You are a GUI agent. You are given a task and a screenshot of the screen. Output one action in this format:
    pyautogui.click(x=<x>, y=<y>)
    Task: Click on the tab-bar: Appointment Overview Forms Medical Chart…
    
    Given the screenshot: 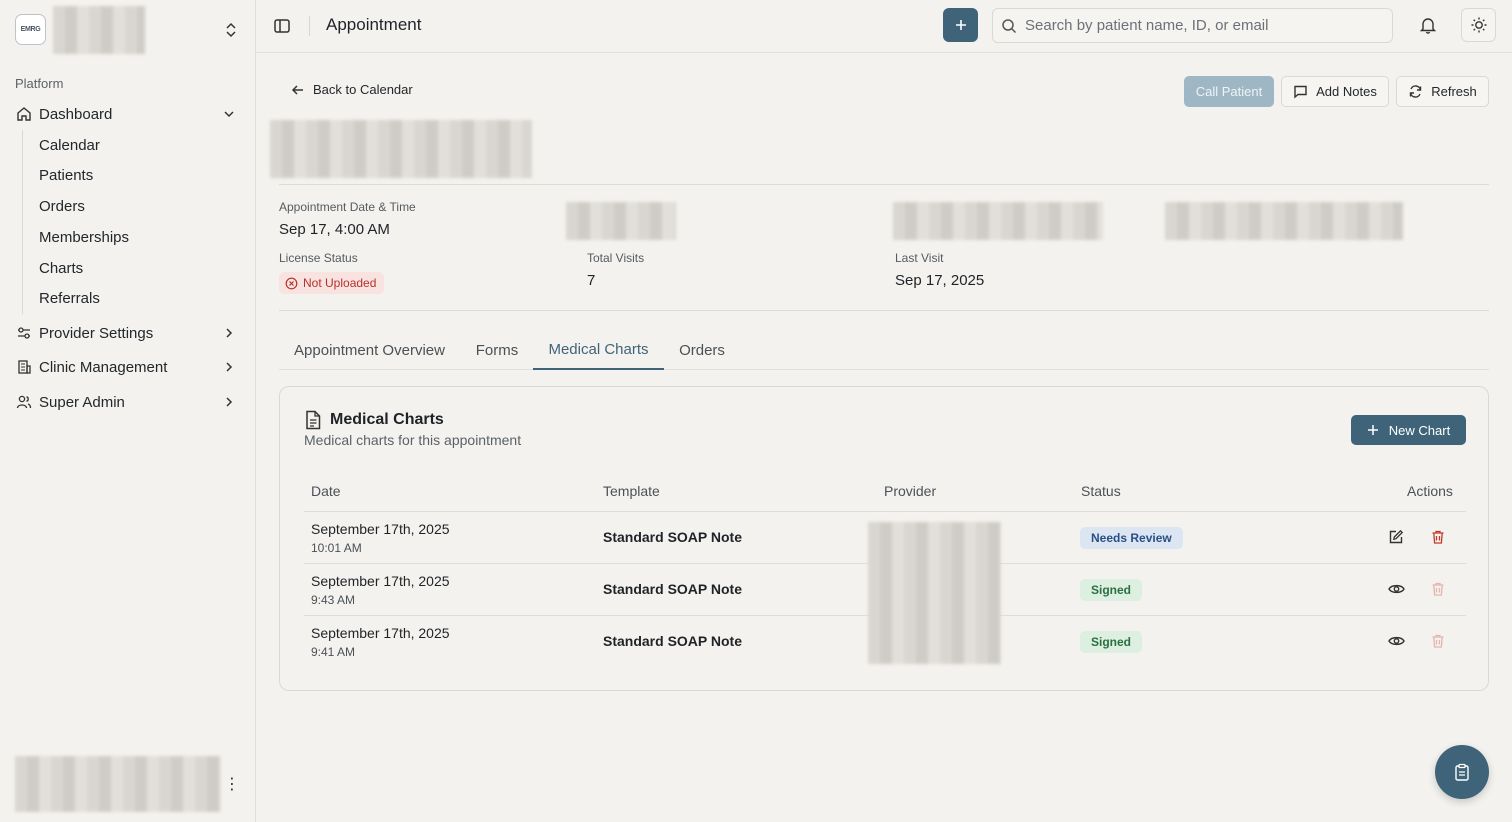 What is the action you would take?
    pyautogui.click(x=884, y=350)
    